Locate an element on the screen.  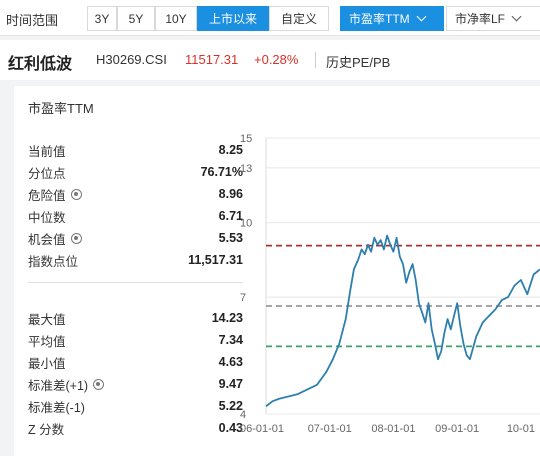
stat-label: 标准差(+1) is located at coordinates (66, 384).